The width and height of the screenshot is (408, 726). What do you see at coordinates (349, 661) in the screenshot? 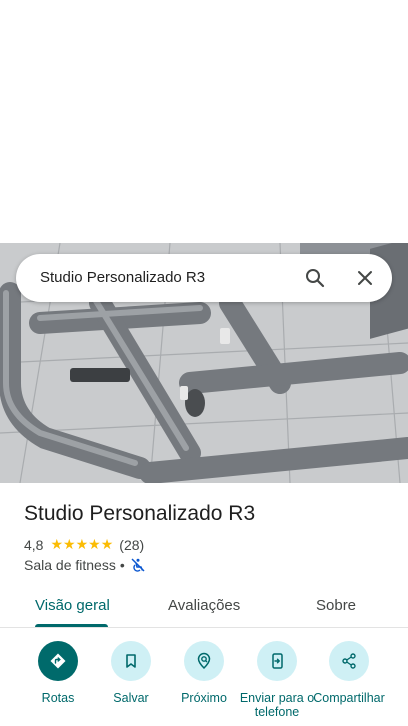
I see `share-icon` at bounding box center [349, 661].